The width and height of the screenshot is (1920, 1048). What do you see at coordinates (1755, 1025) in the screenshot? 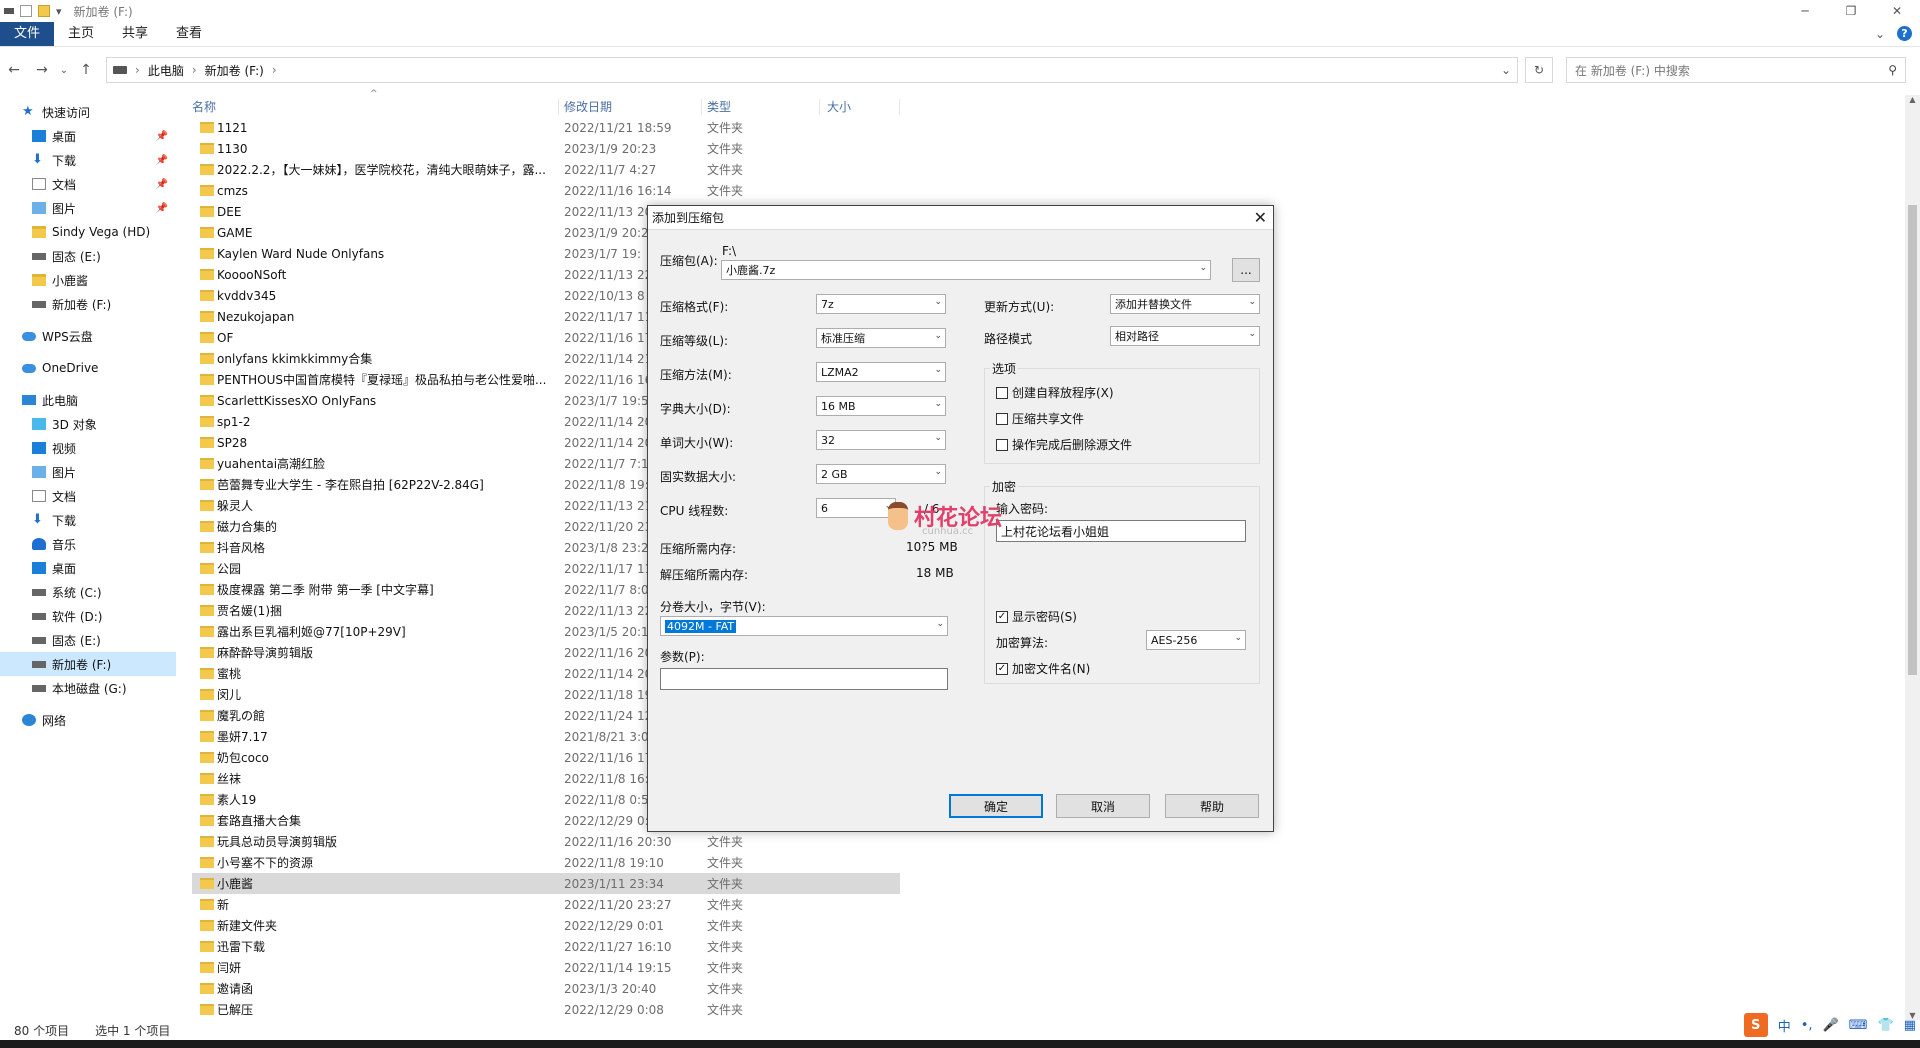
I see `sogou-logo-icon: S` at bounding box center [1755, 1025].